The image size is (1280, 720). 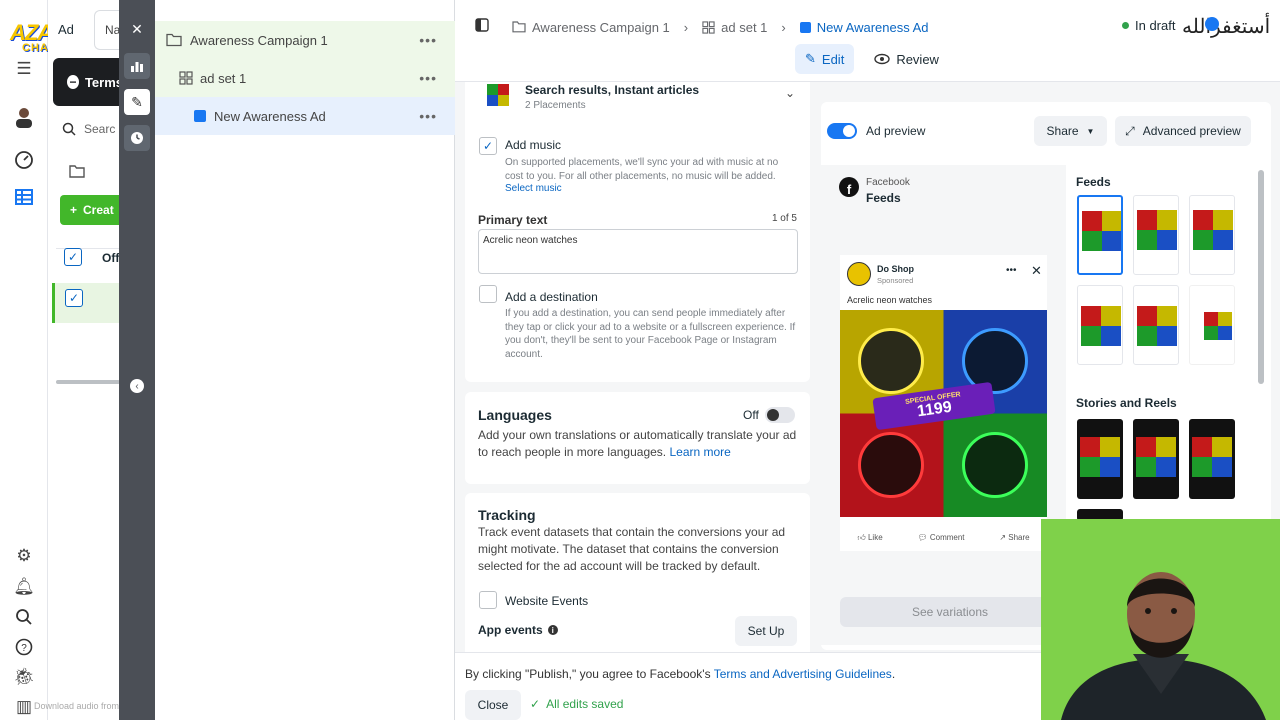 I want to click on menu-icon: ☰, so click(x=24, y=69).